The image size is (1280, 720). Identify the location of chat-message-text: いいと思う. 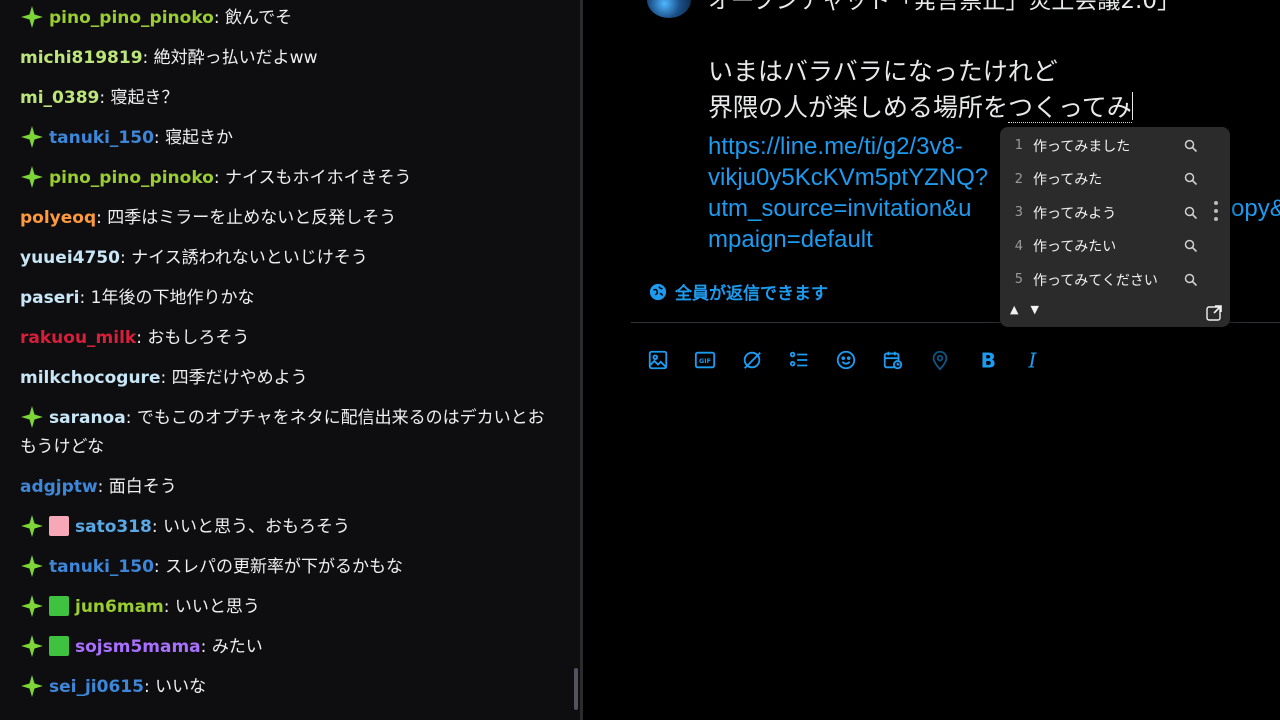
(217, 607).